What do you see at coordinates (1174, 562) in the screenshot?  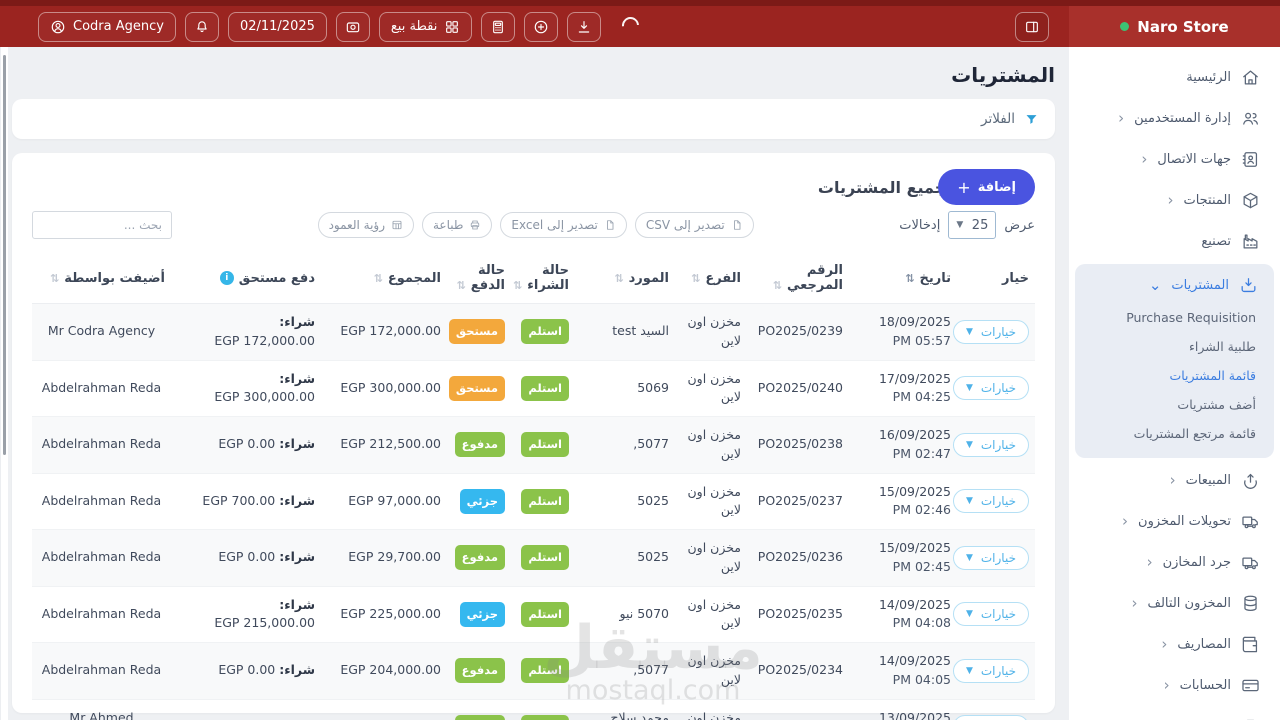 I see `sidebar-item-stocktaking: جرد المخازن ‹` at bounding box center [1174, 562].